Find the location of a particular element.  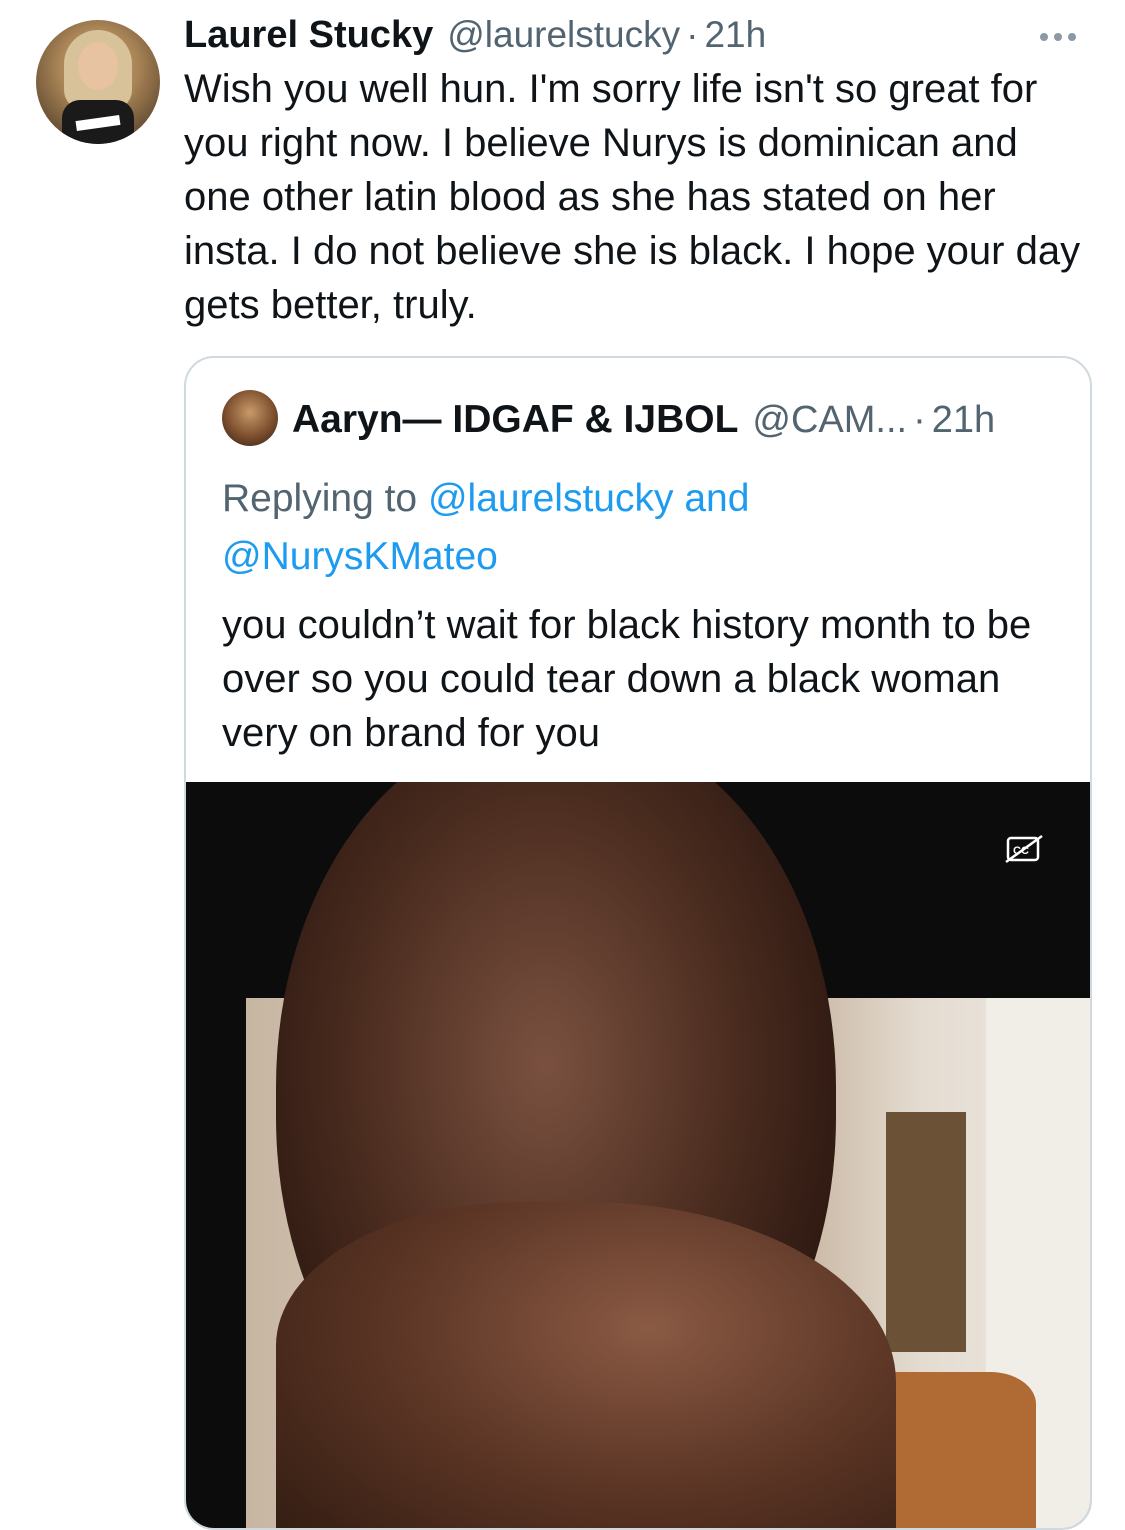

quoted-tweet-timestamp: 21h is located at coordinates (963, 420).